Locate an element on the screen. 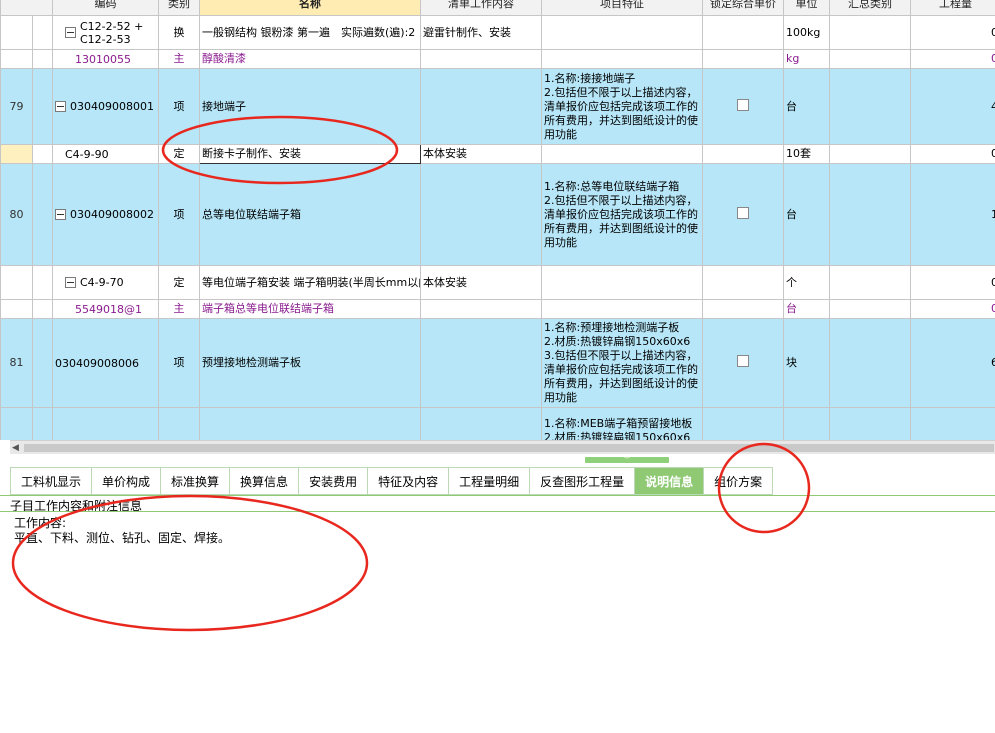 Image resolution: width=995 pixels, height=733 pixels. column-header: 名称 is located at coordinates (310, 8).